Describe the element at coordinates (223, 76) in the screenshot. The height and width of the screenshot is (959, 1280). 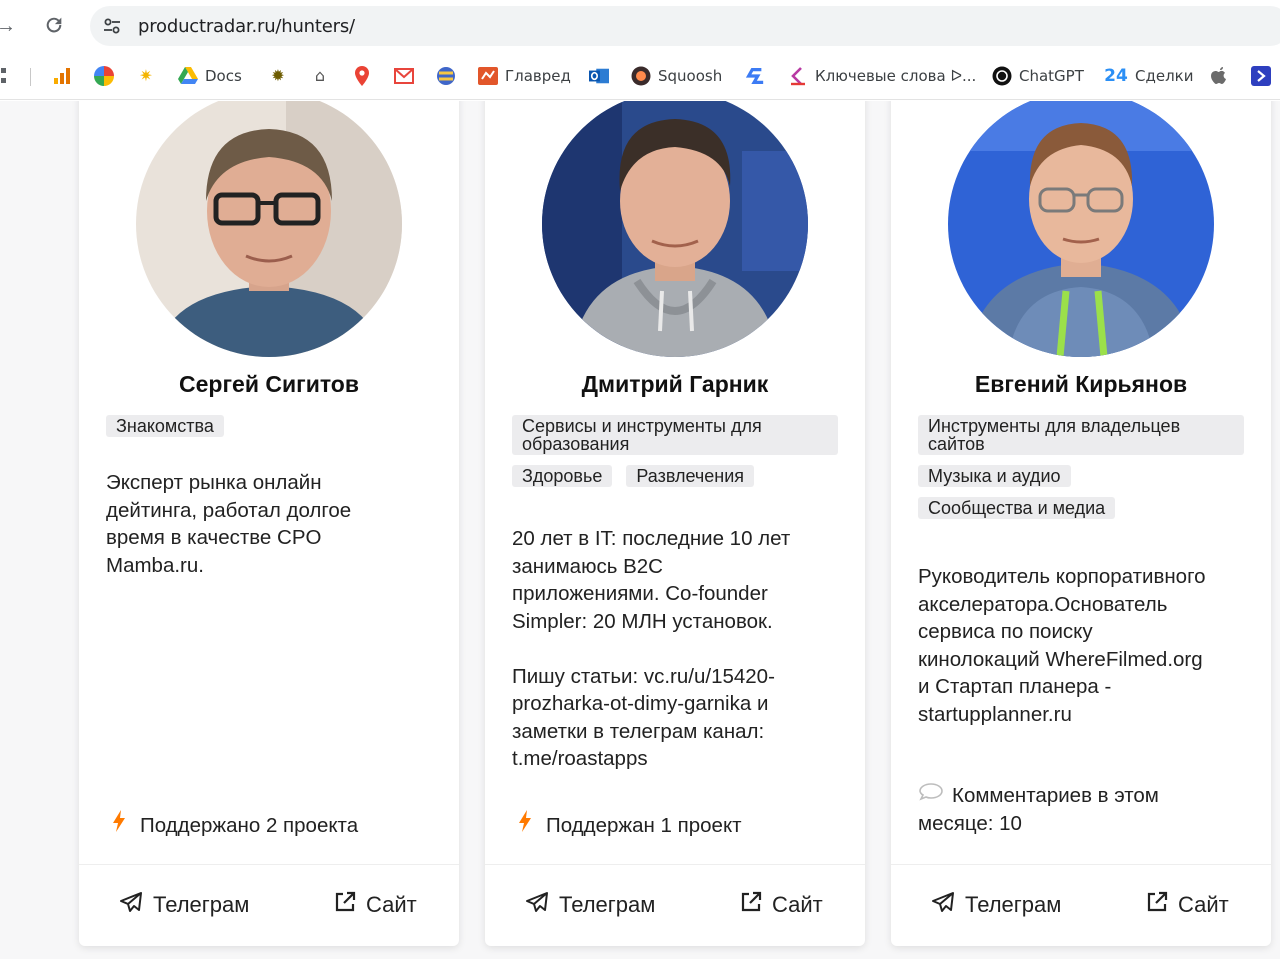
I see `bookmark-label: Docs` at that location.